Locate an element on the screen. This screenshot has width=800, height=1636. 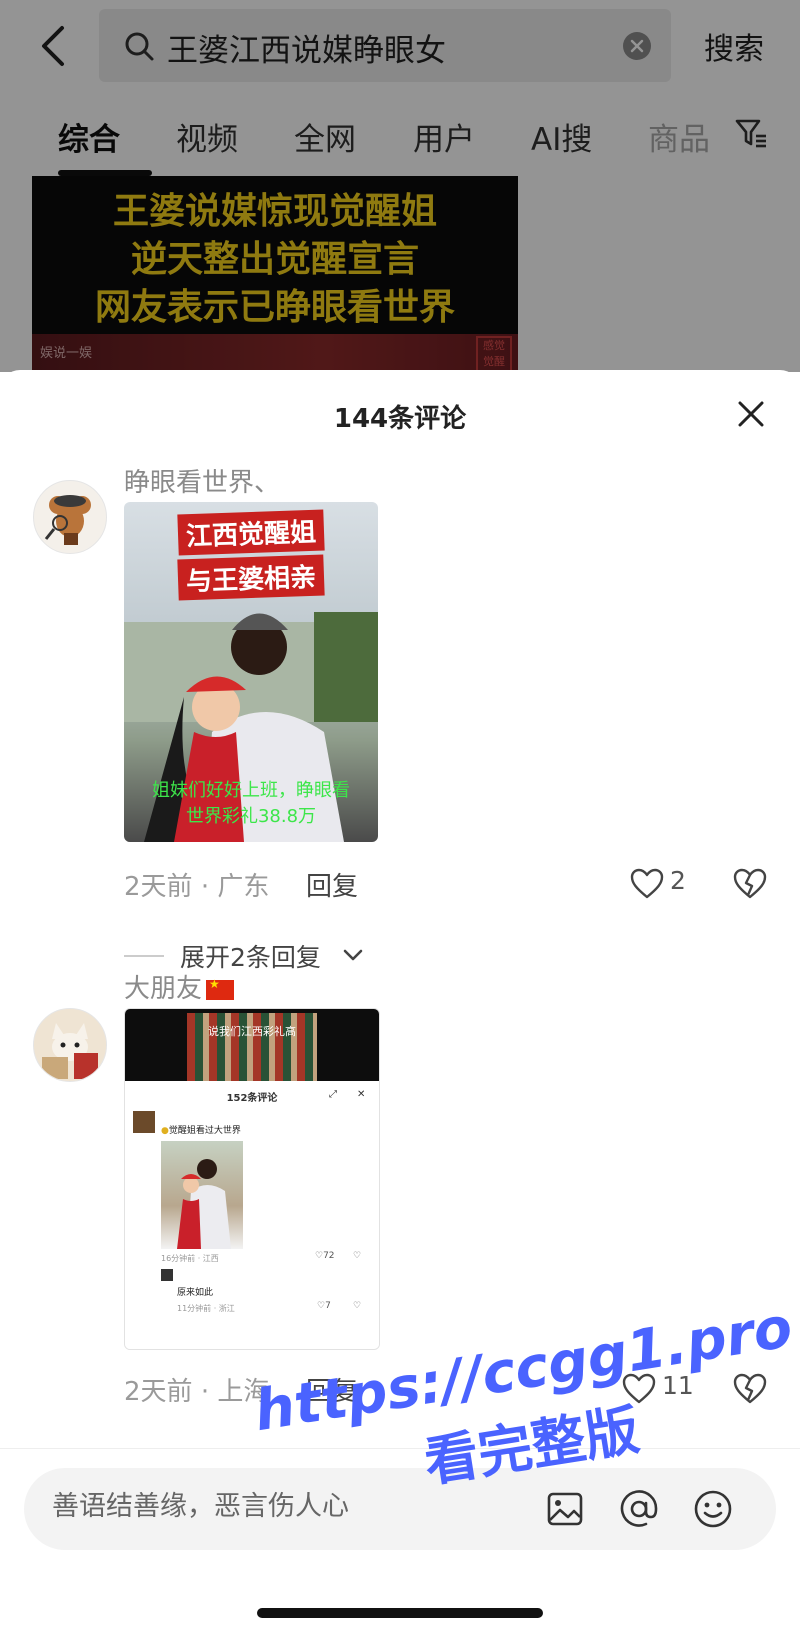
screenshot-reply-text: 原来如此 is located at coordinates (195, 1293).